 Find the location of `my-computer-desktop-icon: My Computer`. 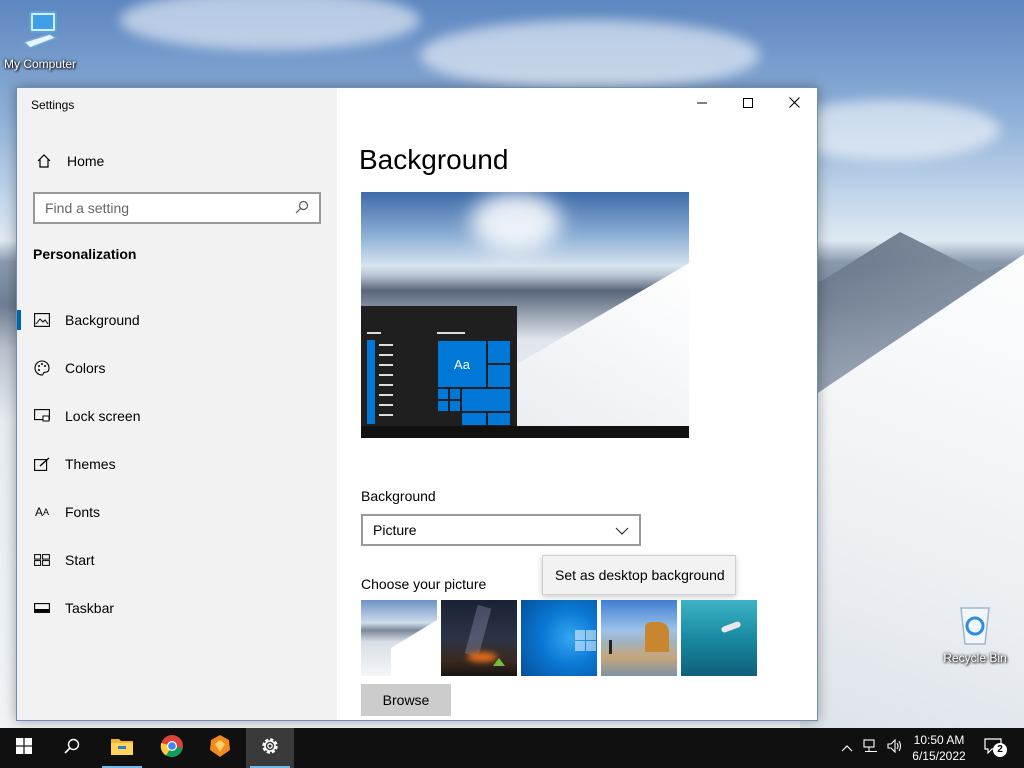

my-computer-desktop-icon: My Computer is located at coordinates (40, 40).